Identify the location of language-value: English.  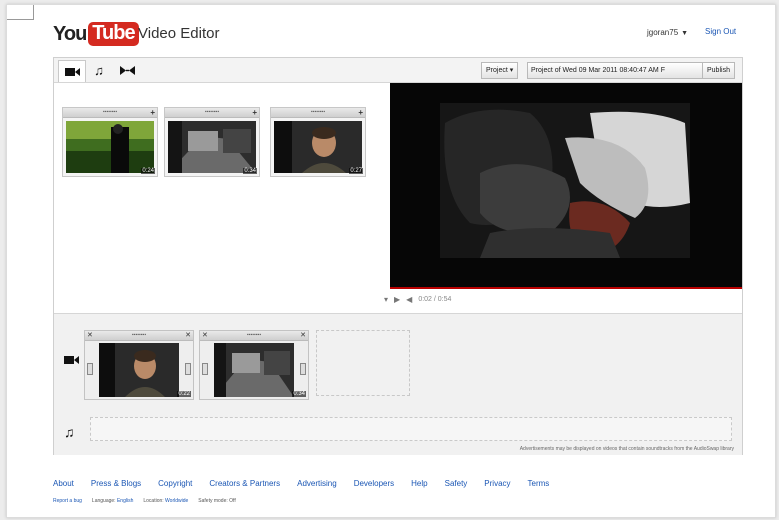
(125, 501).